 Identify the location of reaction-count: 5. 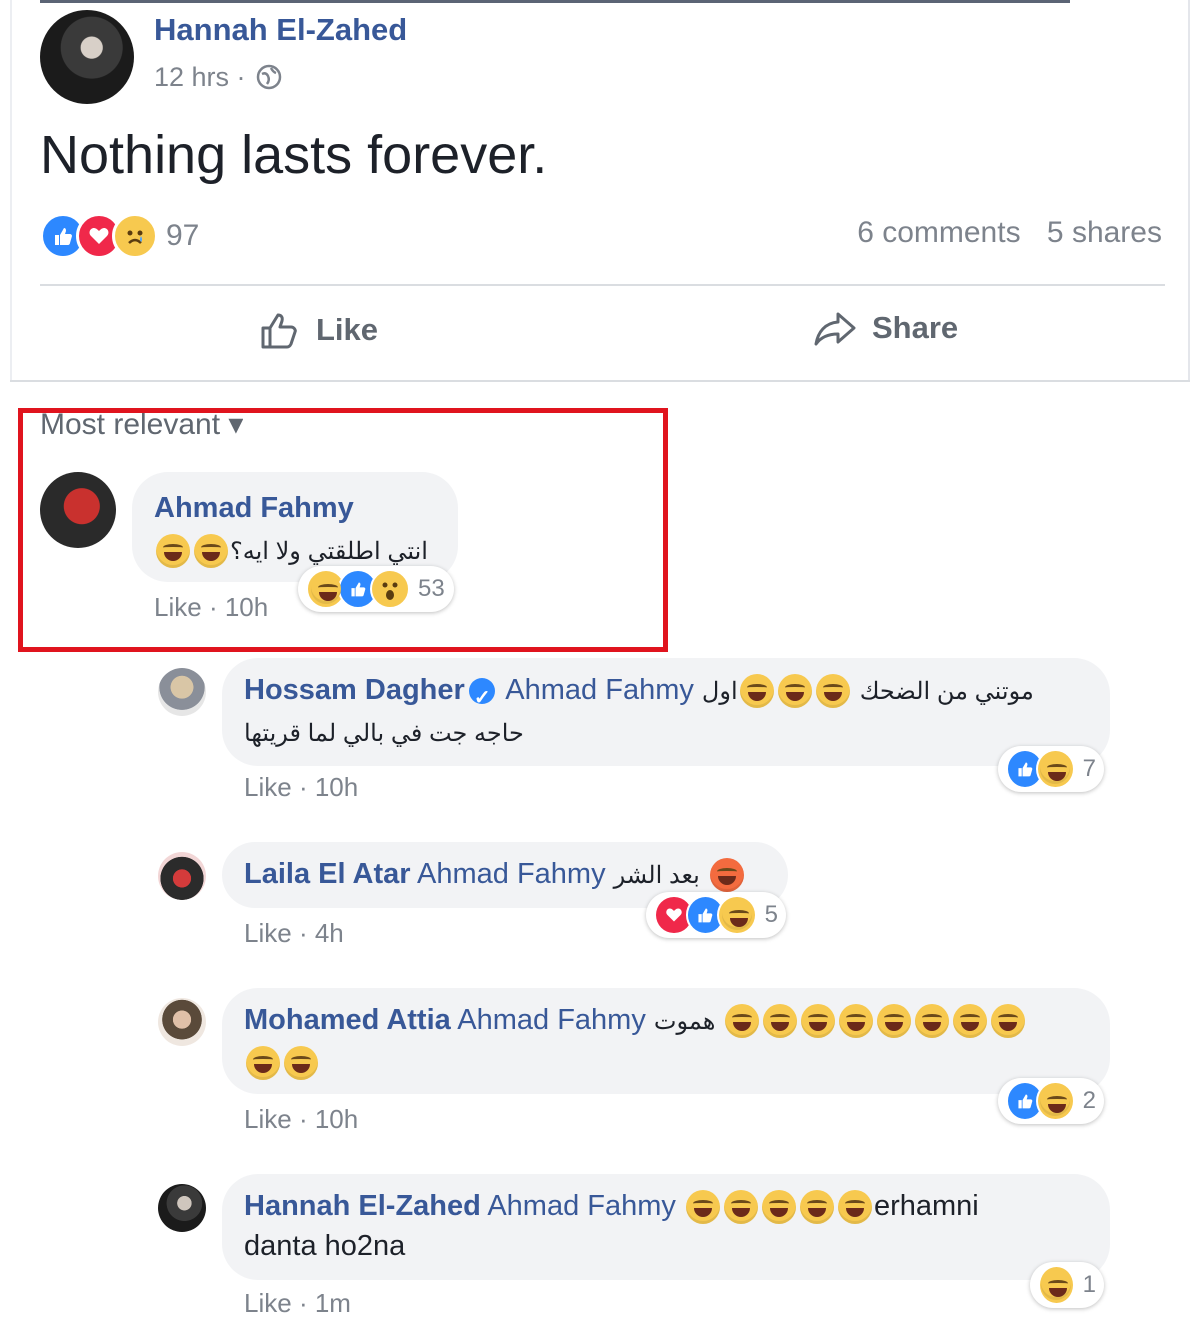
(771, 914).